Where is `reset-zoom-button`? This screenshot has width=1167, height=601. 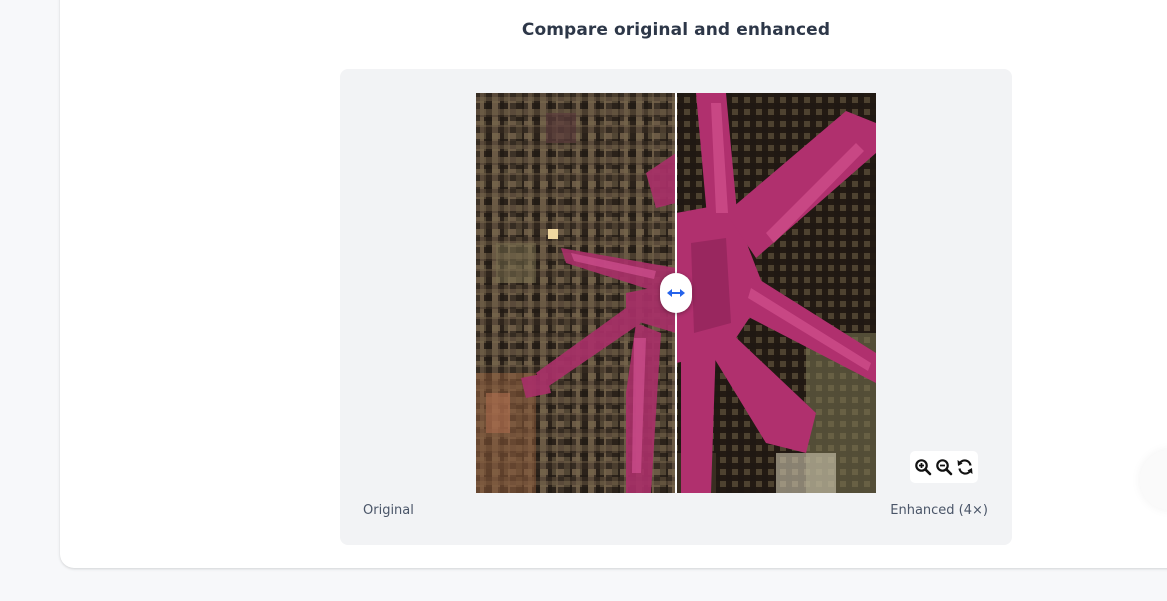 reset-zoom-button is located at coordinates (965, 467).